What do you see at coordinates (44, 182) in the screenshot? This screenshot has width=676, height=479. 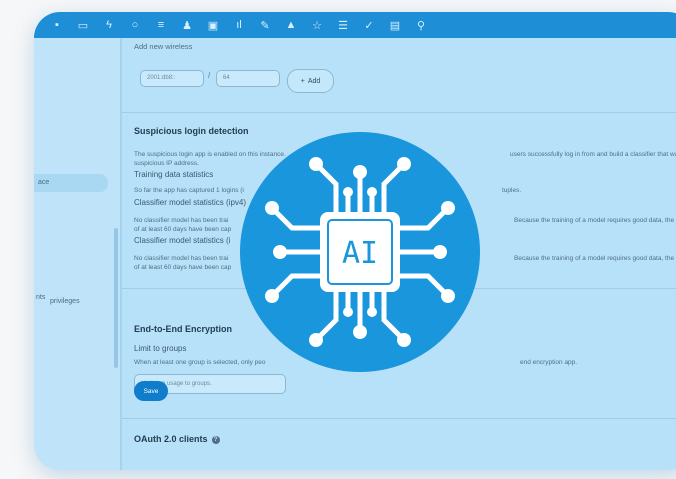 I see `sidebar-item-label: ace` at bounding box center [44, 182].